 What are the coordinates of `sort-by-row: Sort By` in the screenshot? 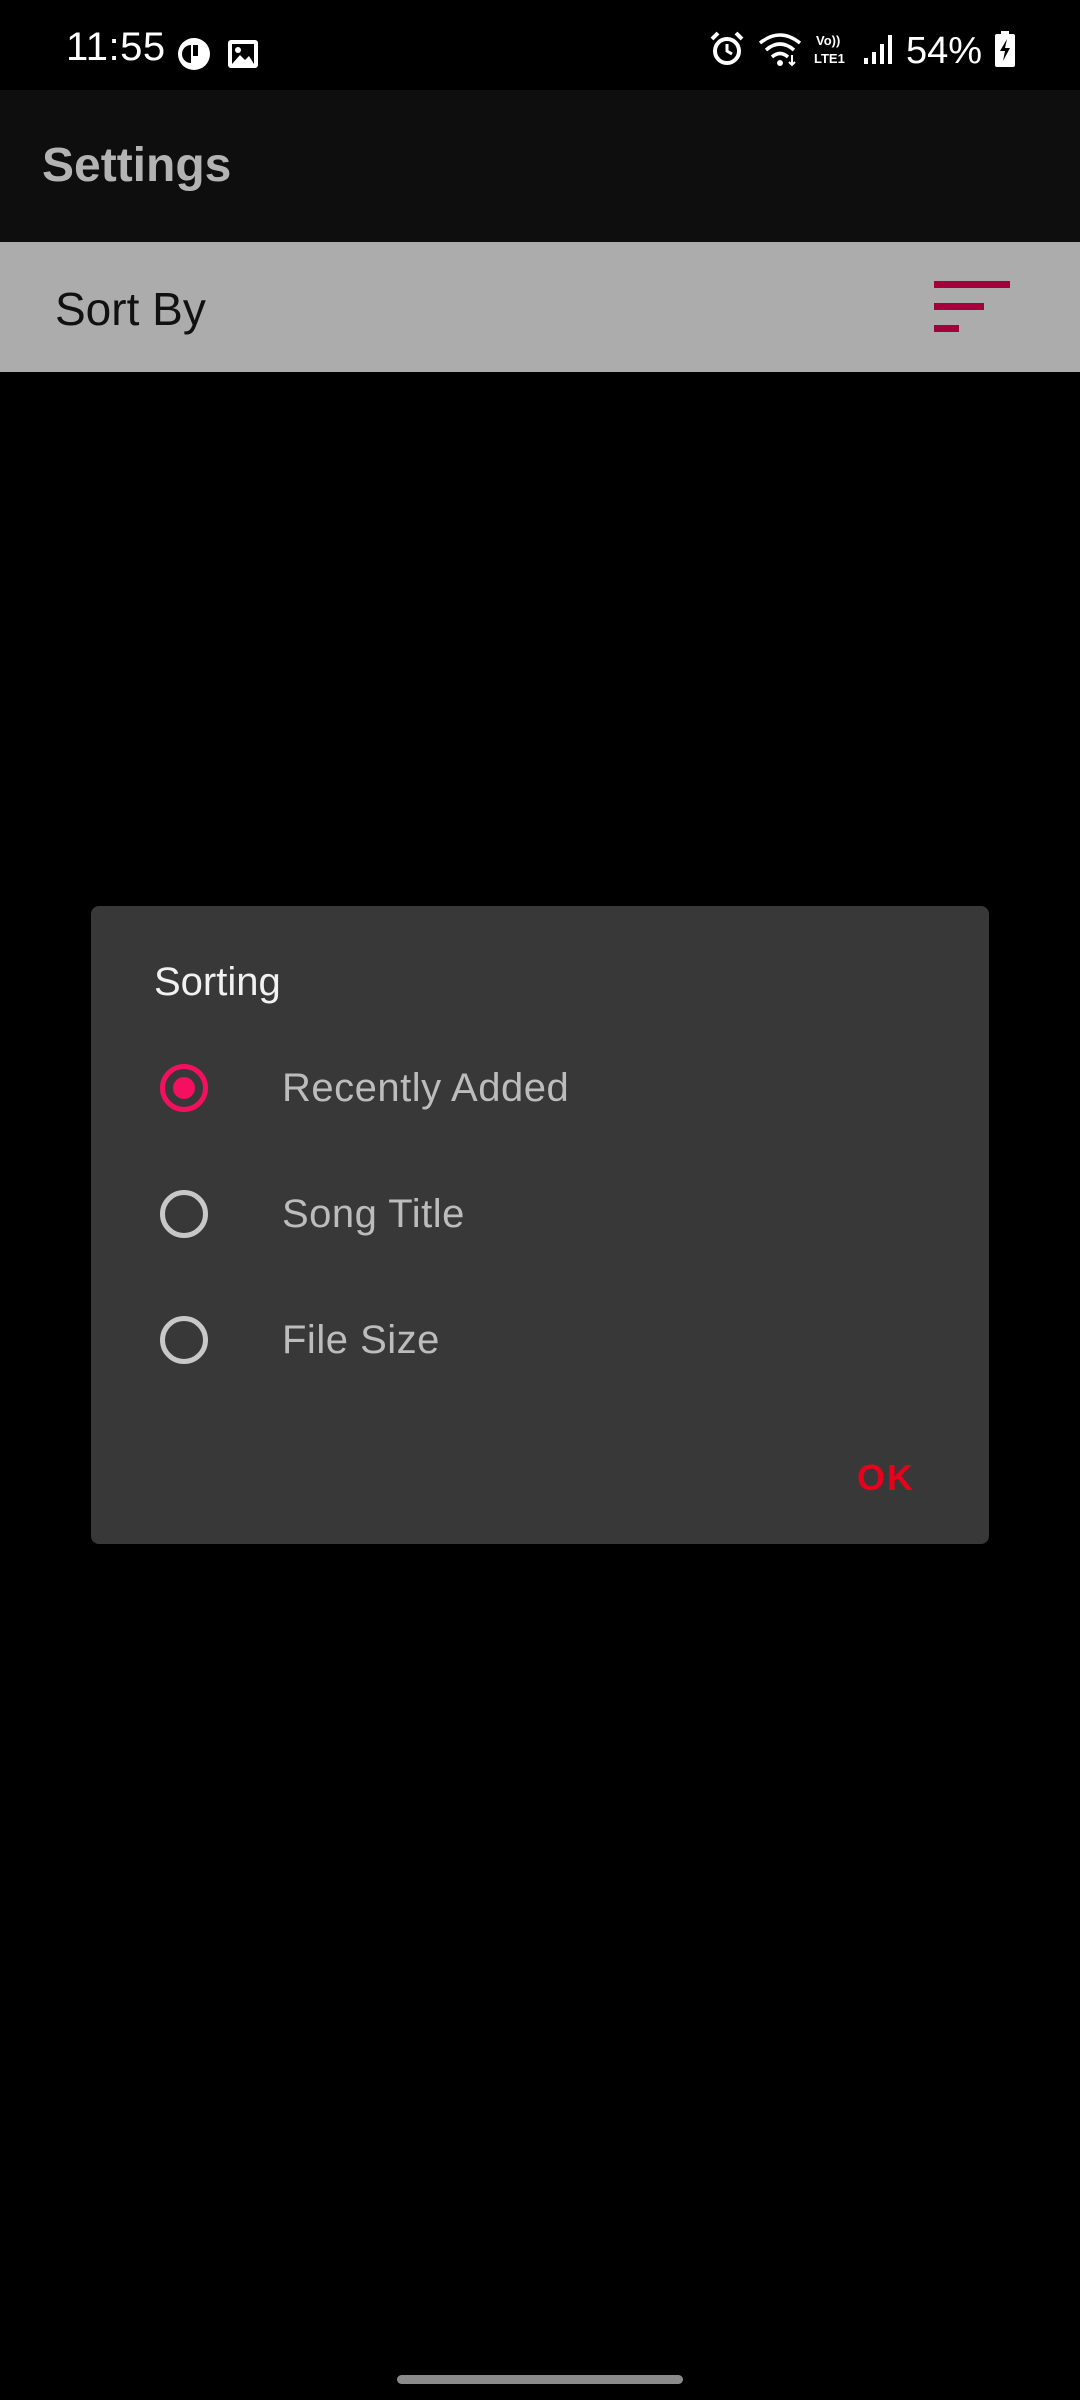 It's located at (540, 307).